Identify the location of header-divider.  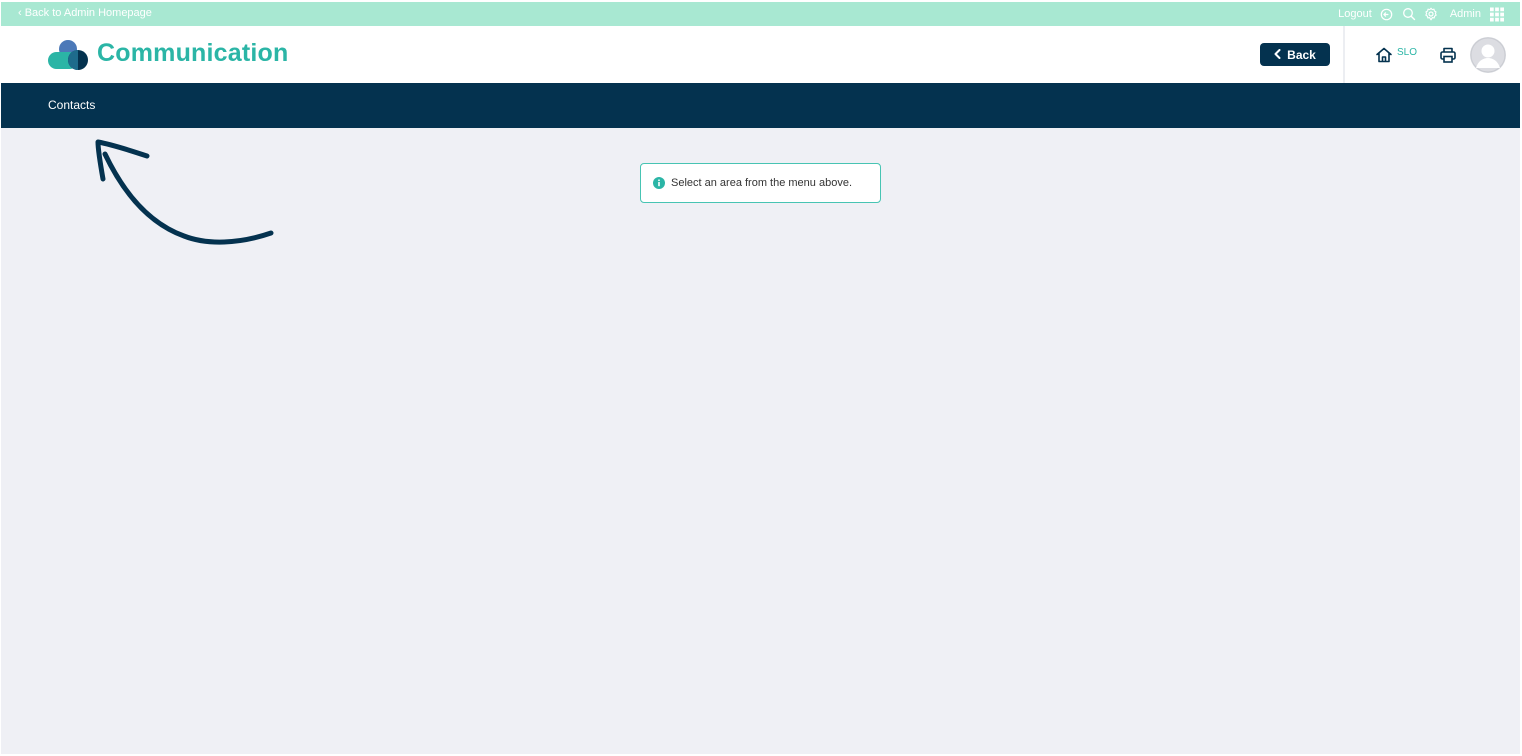
(1344, 54).